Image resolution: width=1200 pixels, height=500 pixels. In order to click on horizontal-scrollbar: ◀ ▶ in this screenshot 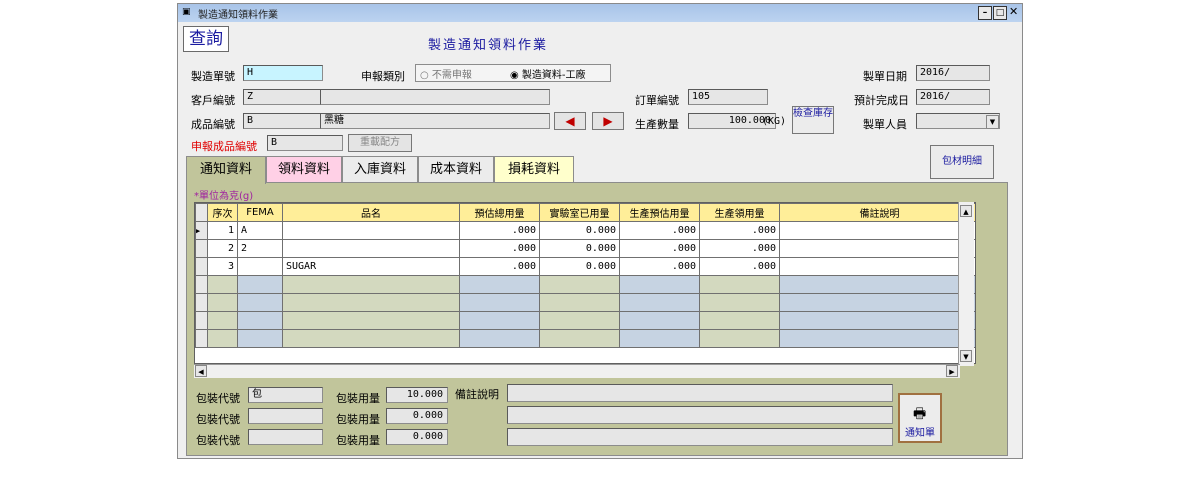, I will do `click(577, 371)`.